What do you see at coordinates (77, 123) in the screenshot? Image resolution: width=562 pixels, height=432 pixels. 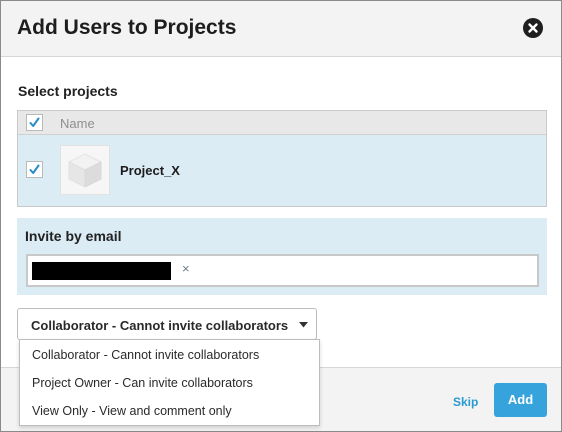 I see `name-column-header: Name` at bounding box center [77, 123].